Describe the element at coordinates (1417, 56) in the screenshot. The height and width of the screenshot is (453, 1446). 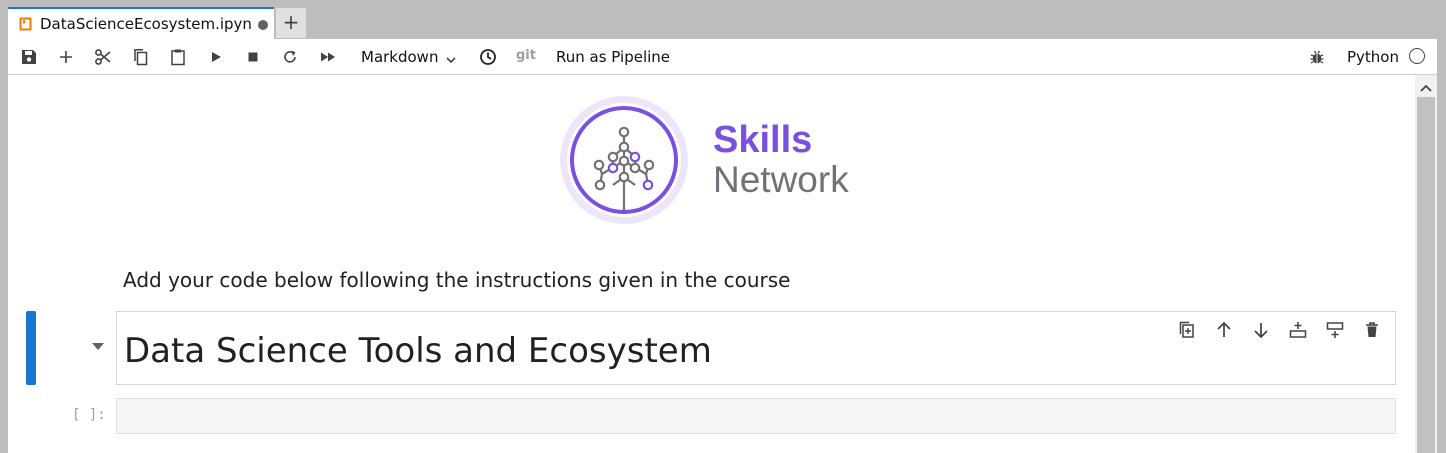
I see `kernel-status-icon` at that location.